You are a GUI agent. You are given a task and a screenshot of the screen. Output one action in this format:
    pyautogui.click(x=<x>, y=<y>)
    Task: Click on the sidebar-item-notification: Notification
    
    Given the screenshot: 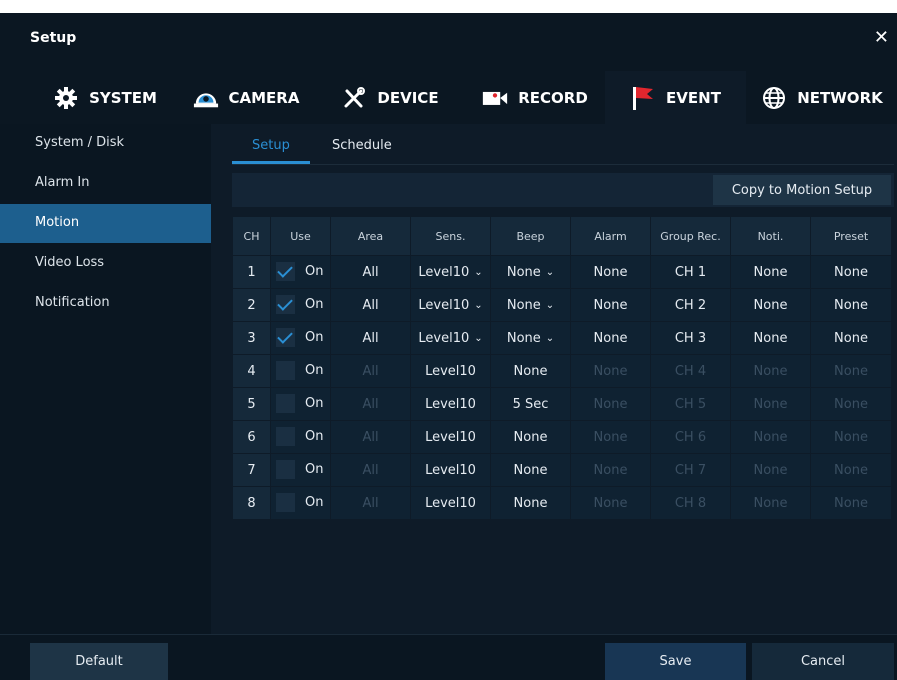 What is the action you would take?
    pyautogui.click(x=105, y=303)
    